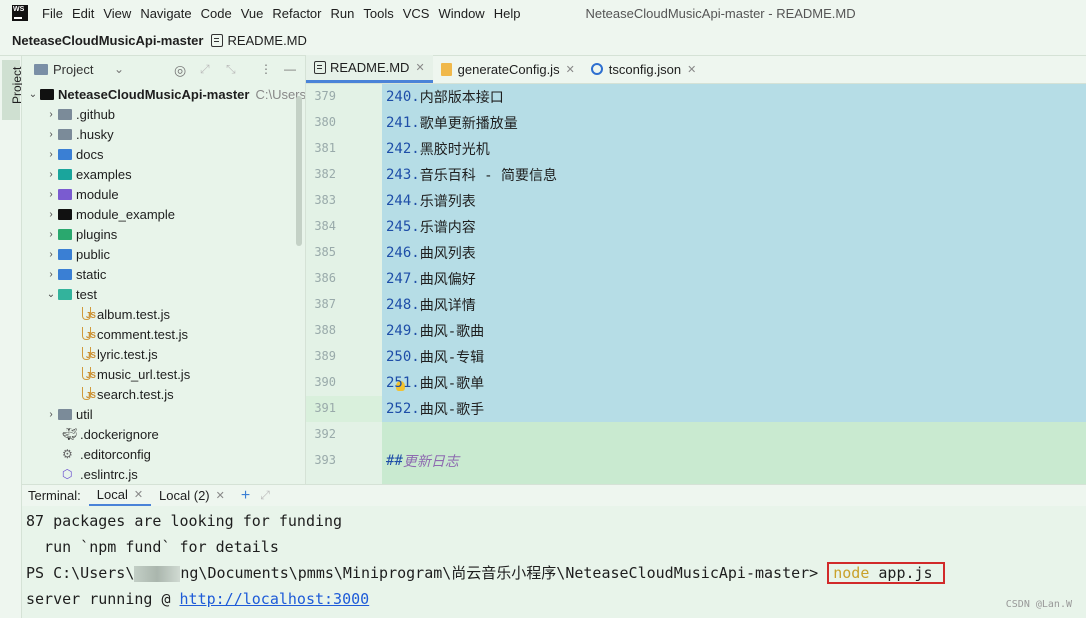 The image size is (1086, 618). I want to click on tab-label: tsconfig.json, so click(645, 69).